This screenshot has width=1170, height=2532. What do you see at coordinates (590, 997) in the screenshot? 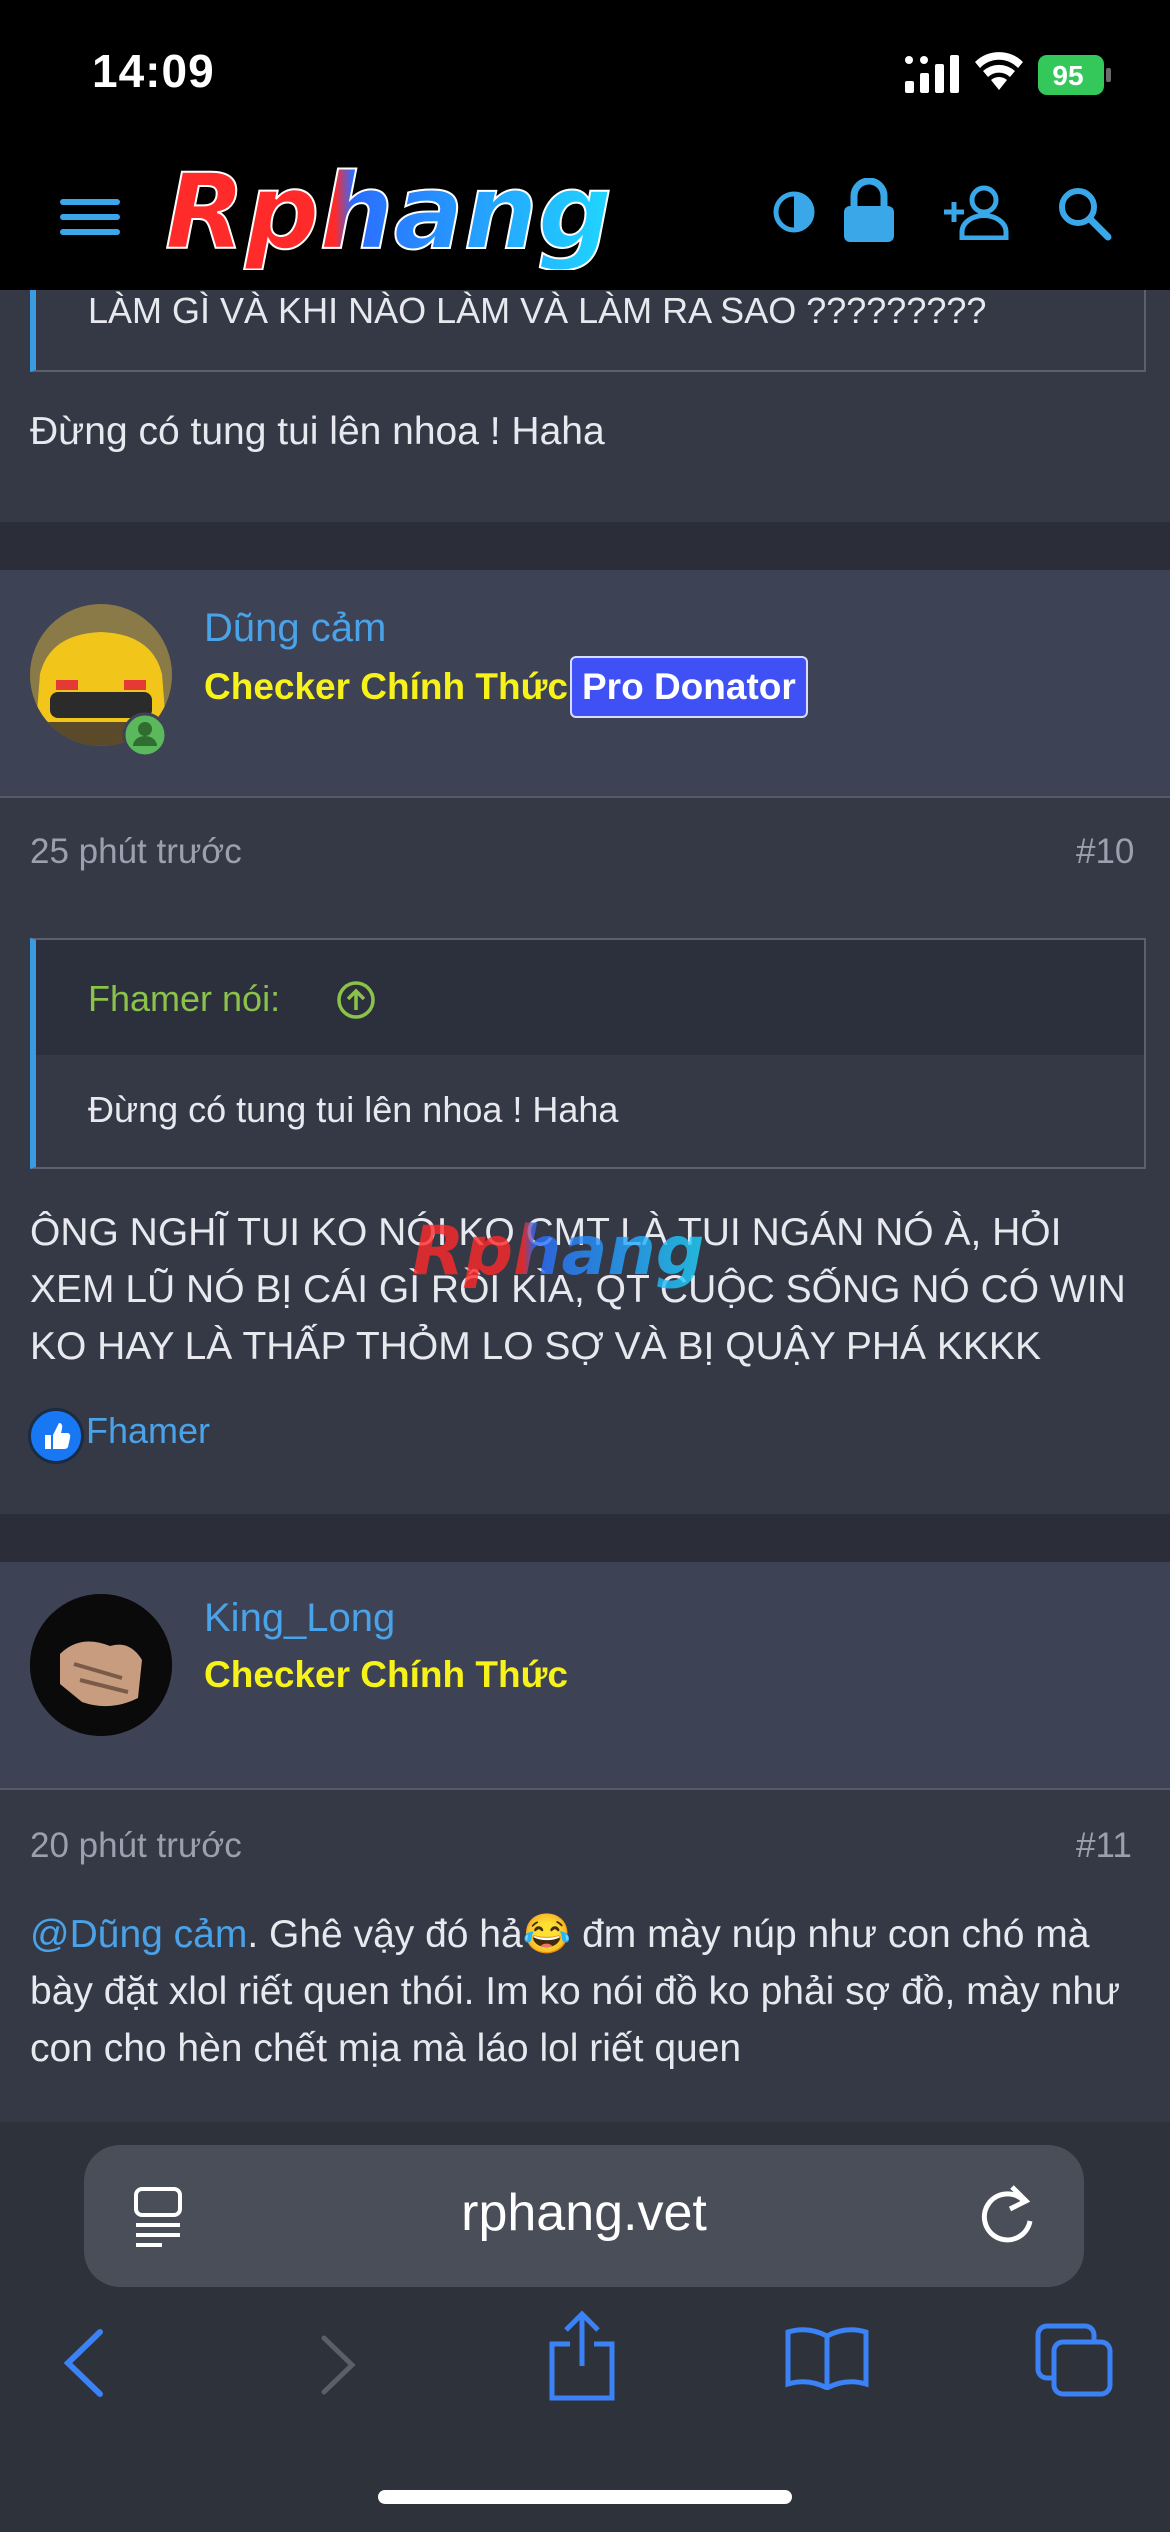
I see `quote-header: Fhamer nói:` at bounding box center [590, 997].